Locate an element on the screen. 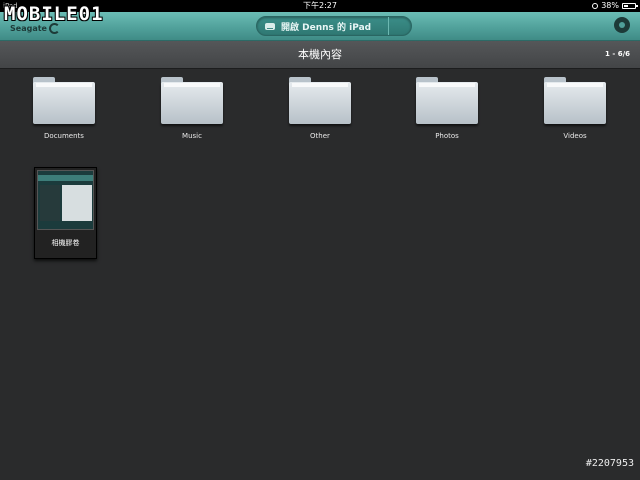 The width and height of the screenshot is (640, 480). seagate-logo: Seagate is located at coordinates (35, 28).